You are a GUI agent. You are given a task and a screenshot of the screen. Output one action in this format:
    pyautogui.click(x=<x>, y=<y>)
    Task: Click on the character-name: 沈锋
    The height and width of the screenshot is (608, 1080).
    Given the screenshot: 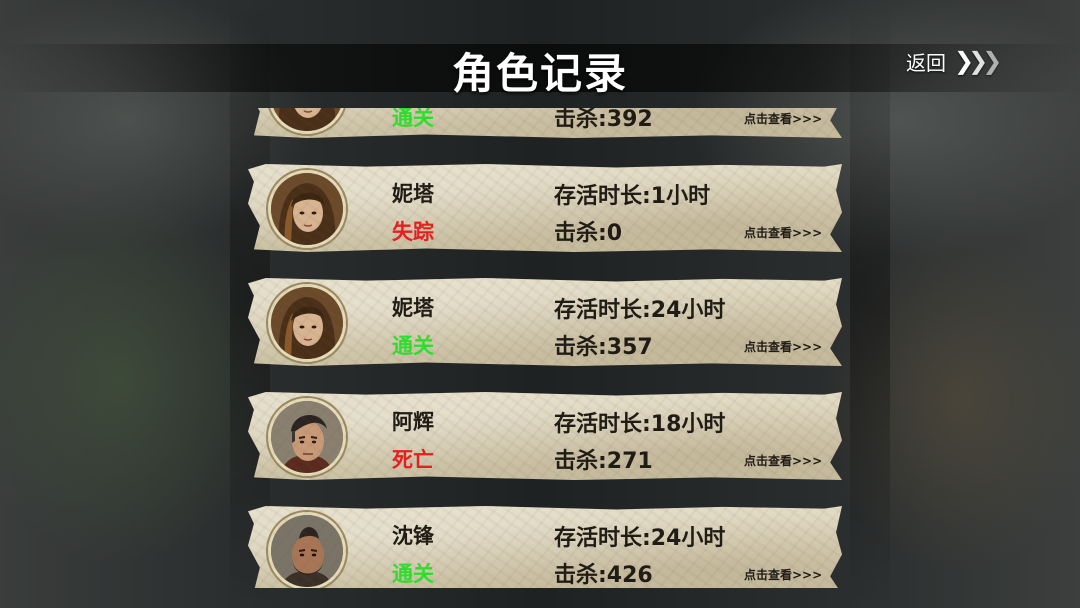 What is the action you would take?
    pyautogui.click(x=413, y=536)
    